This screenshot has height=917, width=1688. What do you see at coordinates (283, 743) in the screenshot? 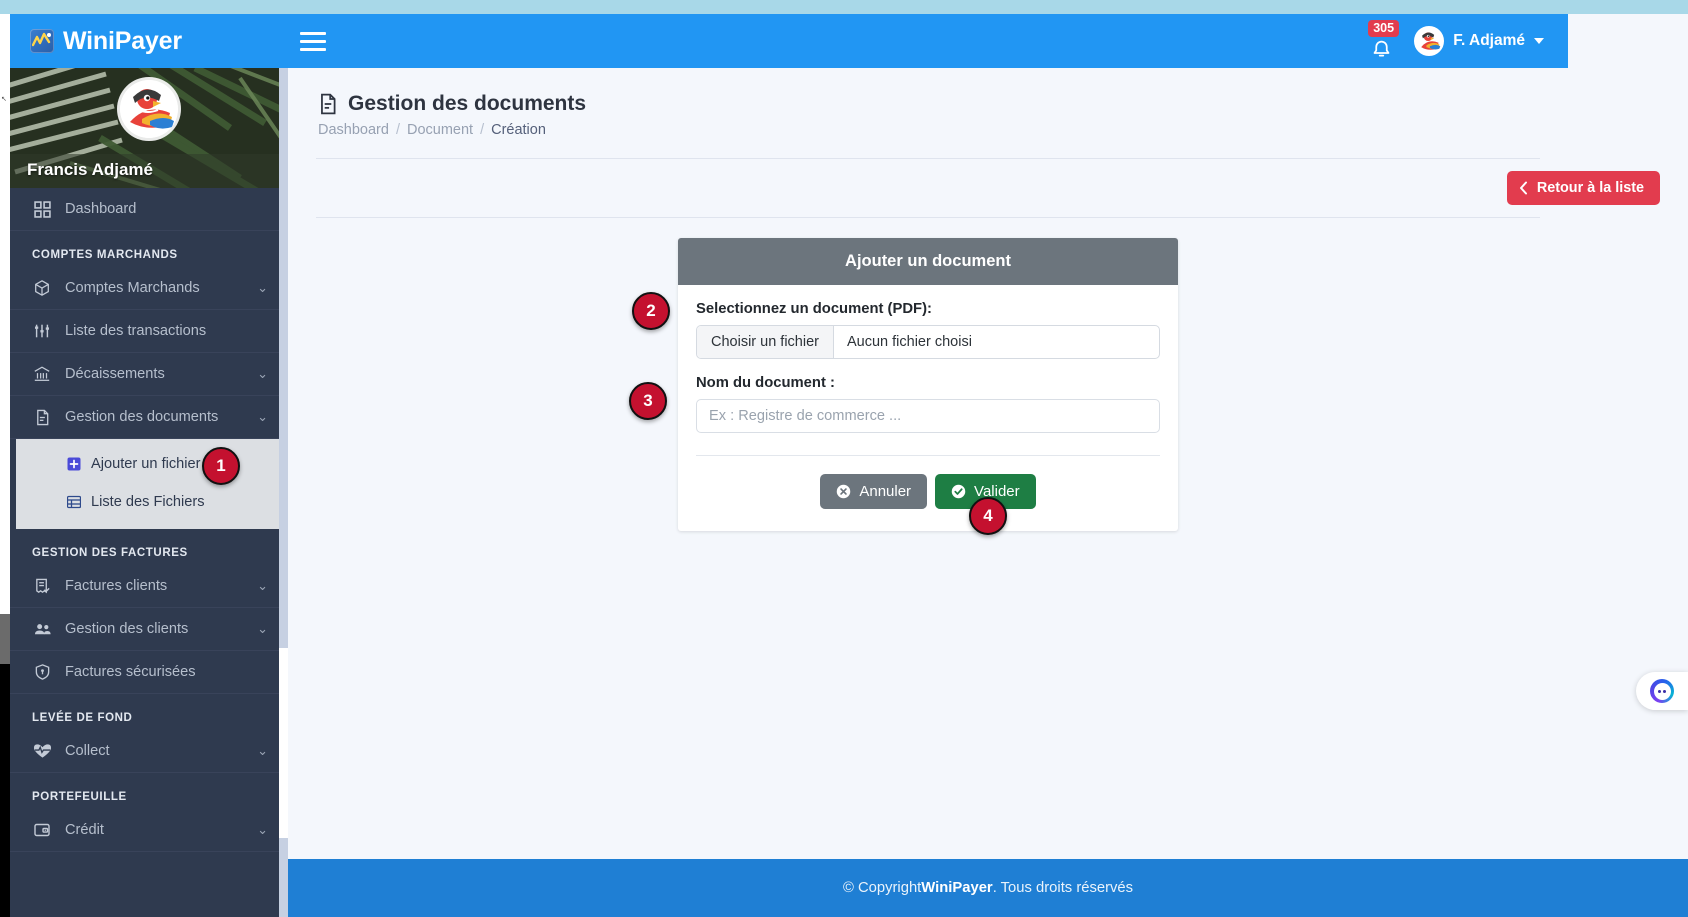
I see `sidebar-scrollbar-thumb` at bounding box center [283, 743].